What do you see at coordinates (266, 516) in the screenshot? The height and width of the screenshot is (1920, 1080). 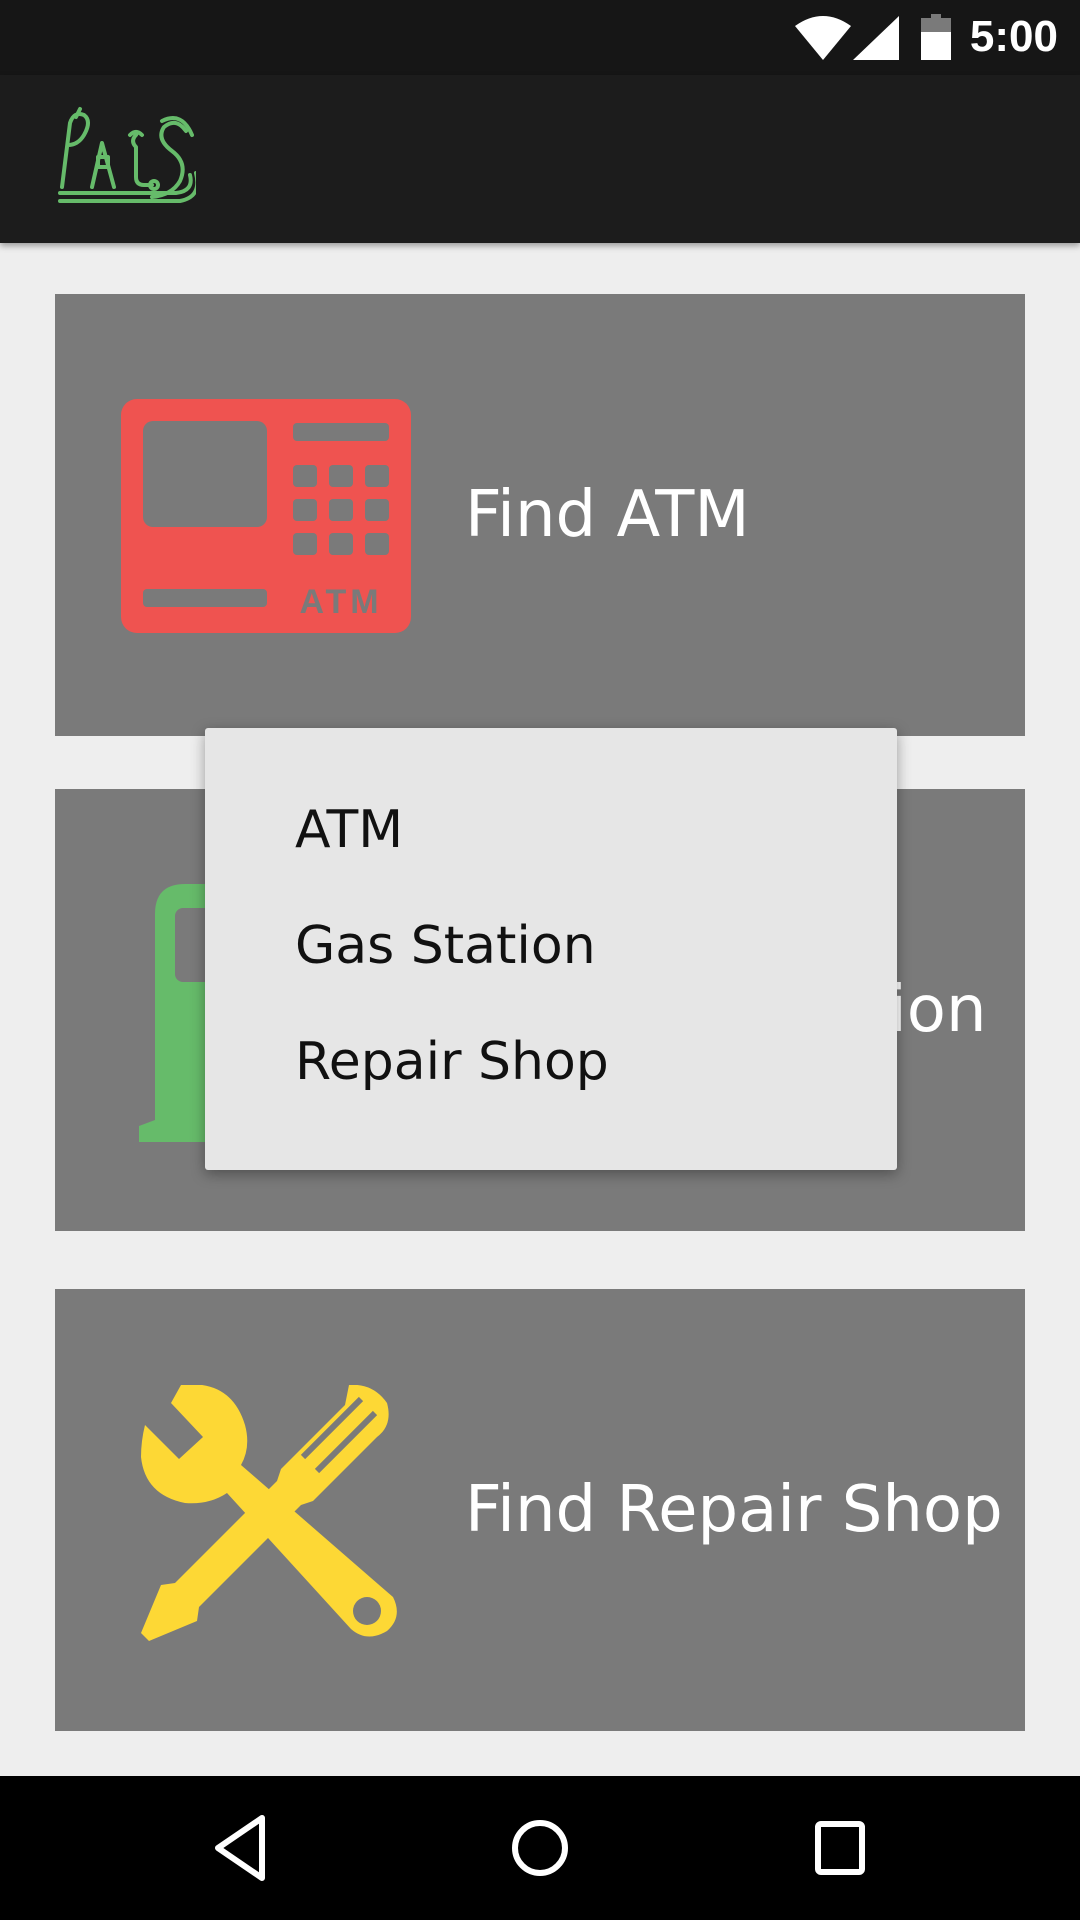 I see `atm-icon: ATM` at bounding box center [266, 516].